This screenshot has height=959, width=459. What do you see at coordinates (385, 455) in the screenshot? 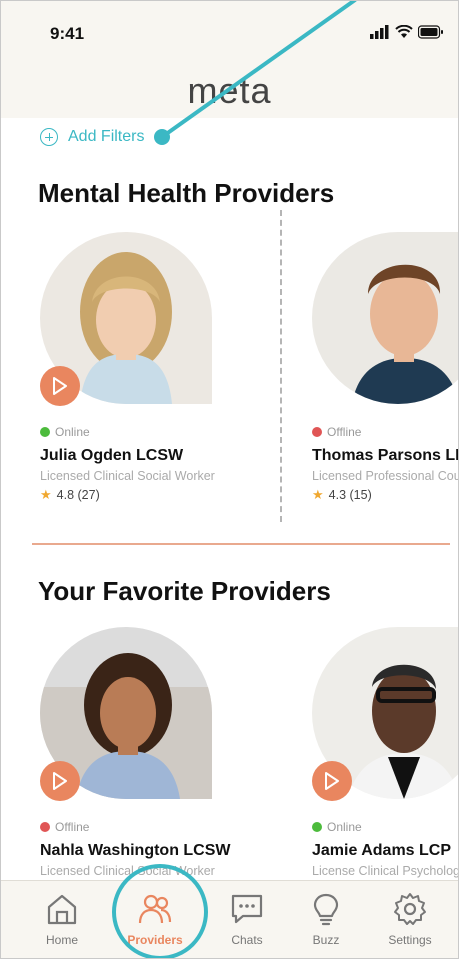
I see `provider-name: Thomas Parsons LPC` at bounding box center [385, 455].